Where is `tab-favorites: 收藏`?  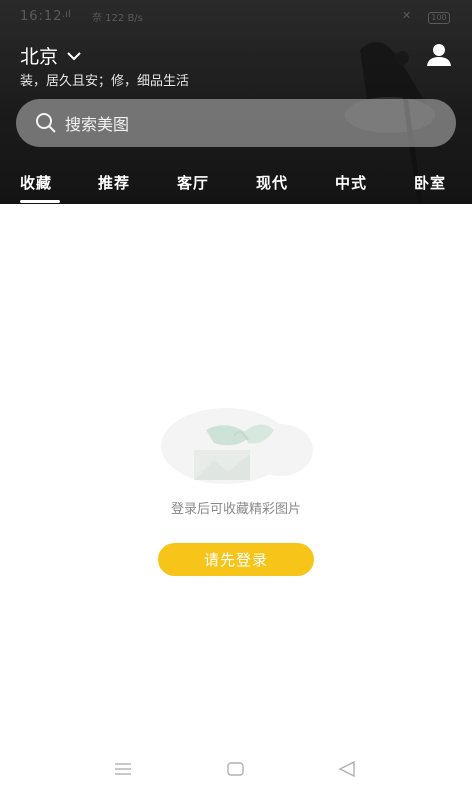
tab-favorites: 收藏 is located at coordinates (36, 182).